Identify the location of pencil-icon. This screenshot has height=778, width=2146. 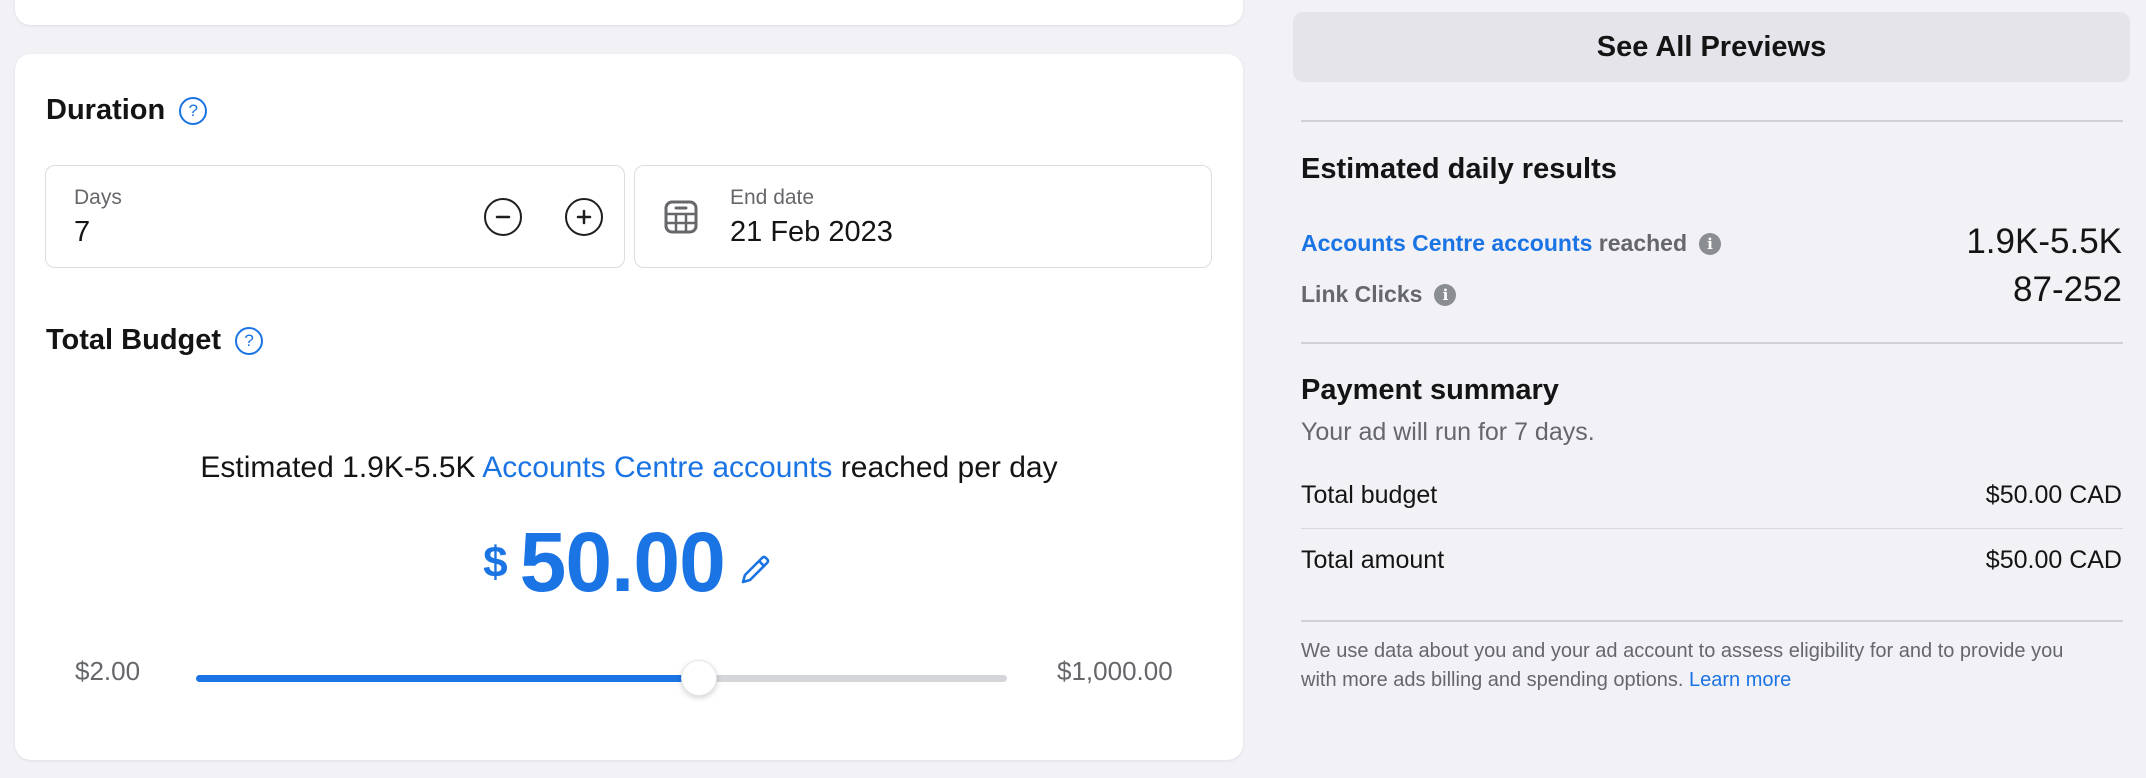
(755, 570).